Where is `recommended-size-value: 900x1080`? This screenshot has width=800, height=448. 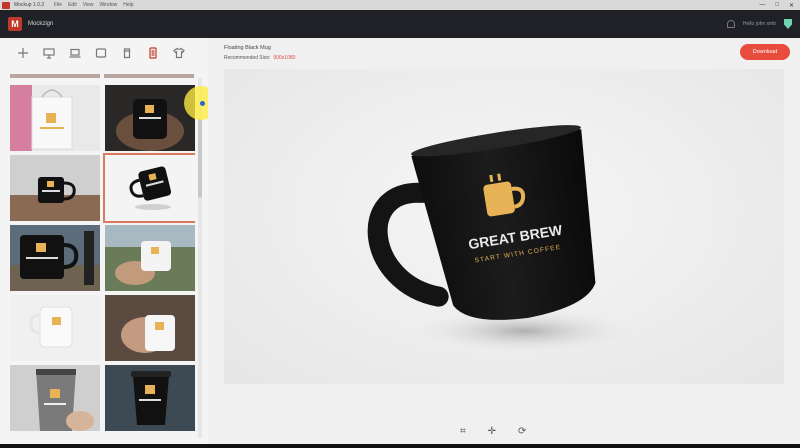 recommended-size-value: 900x1080 is located at coordinates (284, 58).